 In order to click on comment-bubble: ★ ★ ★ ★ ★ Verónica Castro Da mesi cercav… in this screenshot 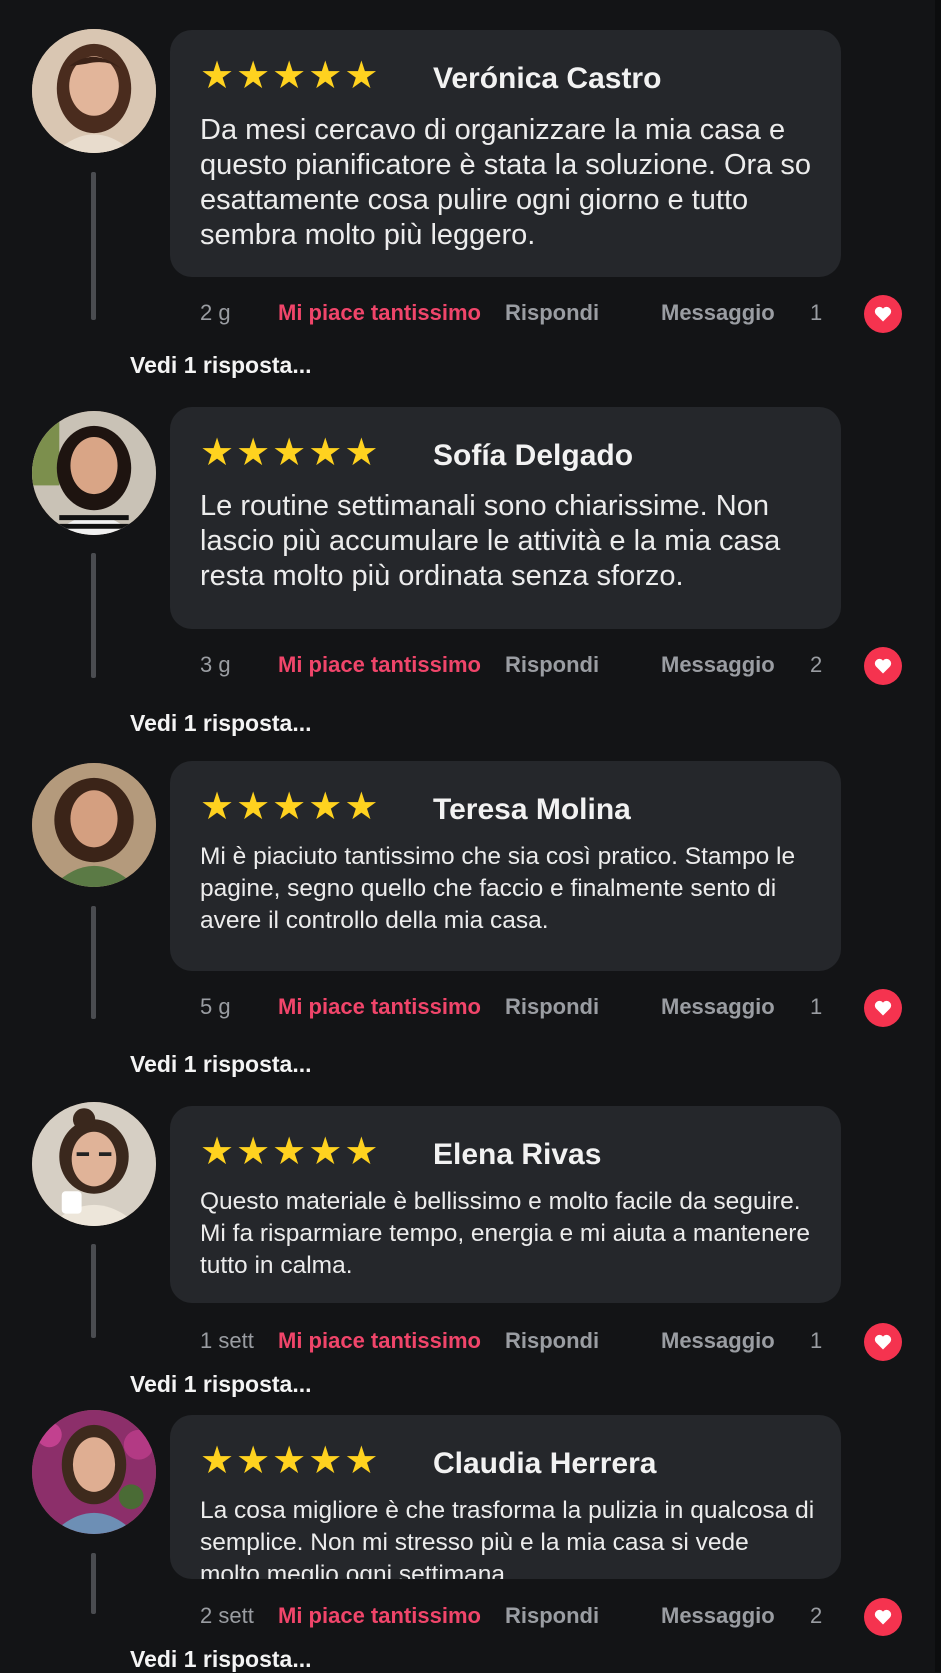, I will do `click(505, 153)`.